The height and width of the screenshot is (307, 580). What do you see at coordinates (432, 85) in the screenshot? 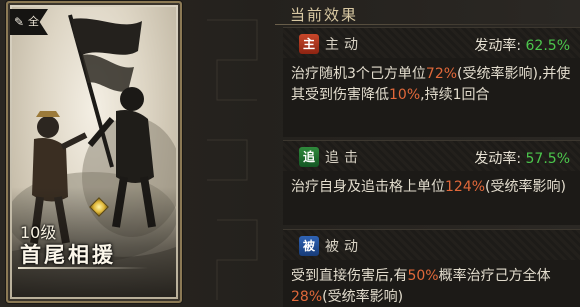
I see `effect-description: 治疗随机3个己方单位72%(受统率影响),并使其受到伤害降低10%,持续1回合` at bounding box center [432, 85].